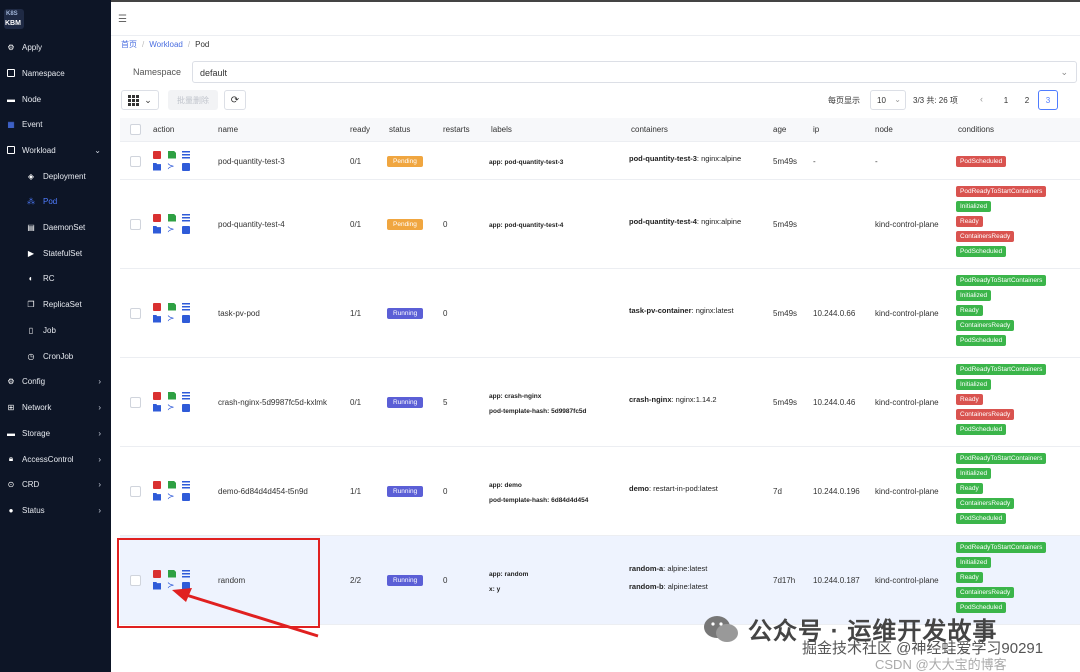 This screenshot has width=1080, height=672. Describe the element at coordinates (55, 47) in the screenshot. I see `sidebar-item-apply: ⚙ Apply` at that location.